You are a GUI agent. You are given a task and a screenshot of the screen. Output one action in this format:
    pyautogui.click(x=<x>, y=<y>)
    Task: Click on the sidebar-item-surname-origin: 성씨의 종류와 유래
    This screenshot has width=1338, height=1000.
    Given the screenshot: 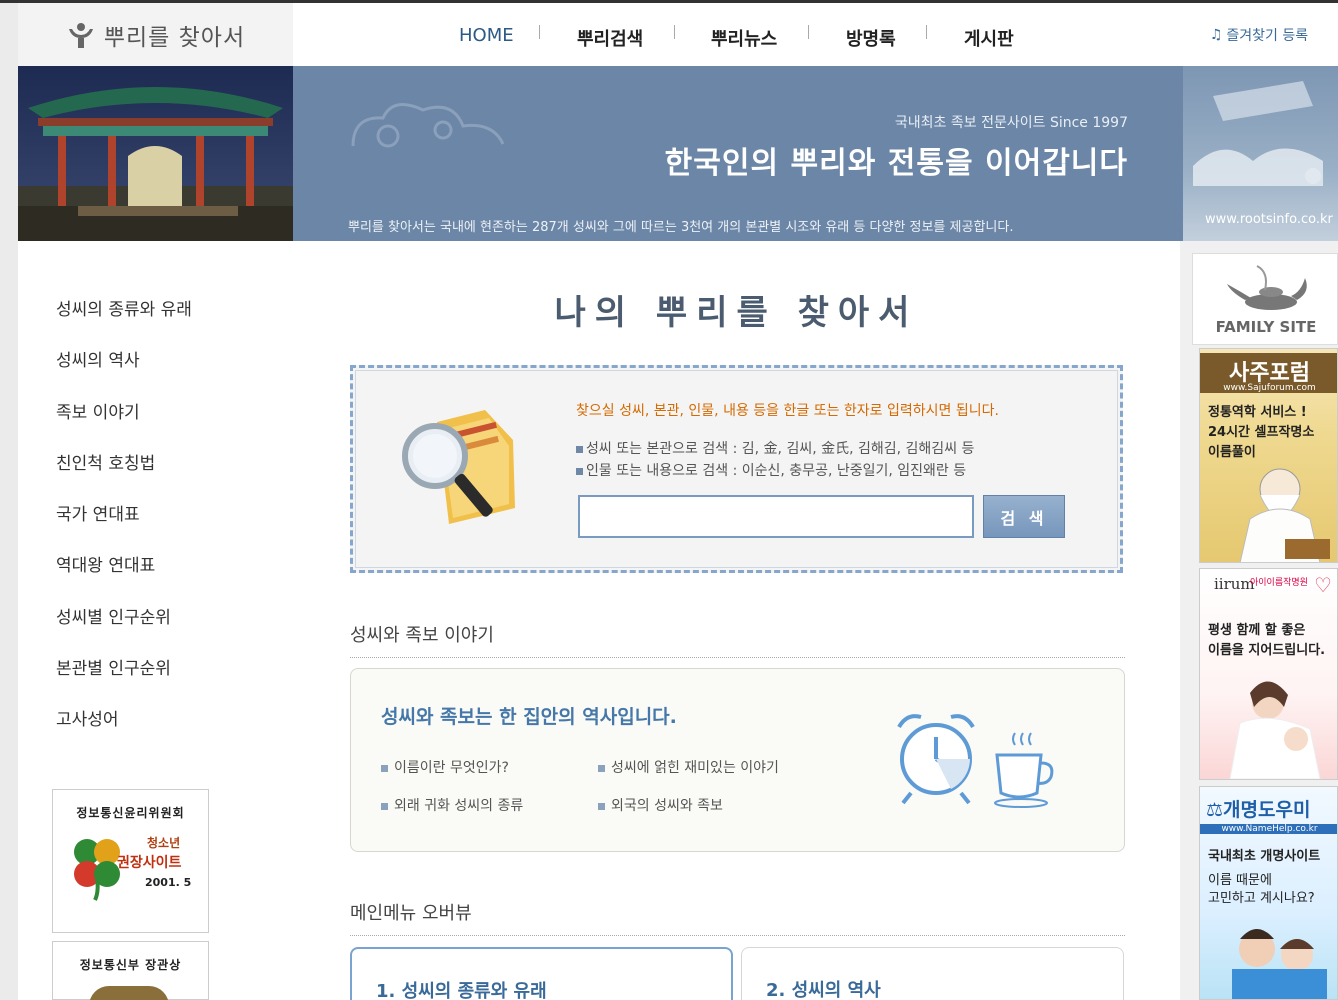 What is the action you would take?
    pyautogui.click(x=124, y=307)
    